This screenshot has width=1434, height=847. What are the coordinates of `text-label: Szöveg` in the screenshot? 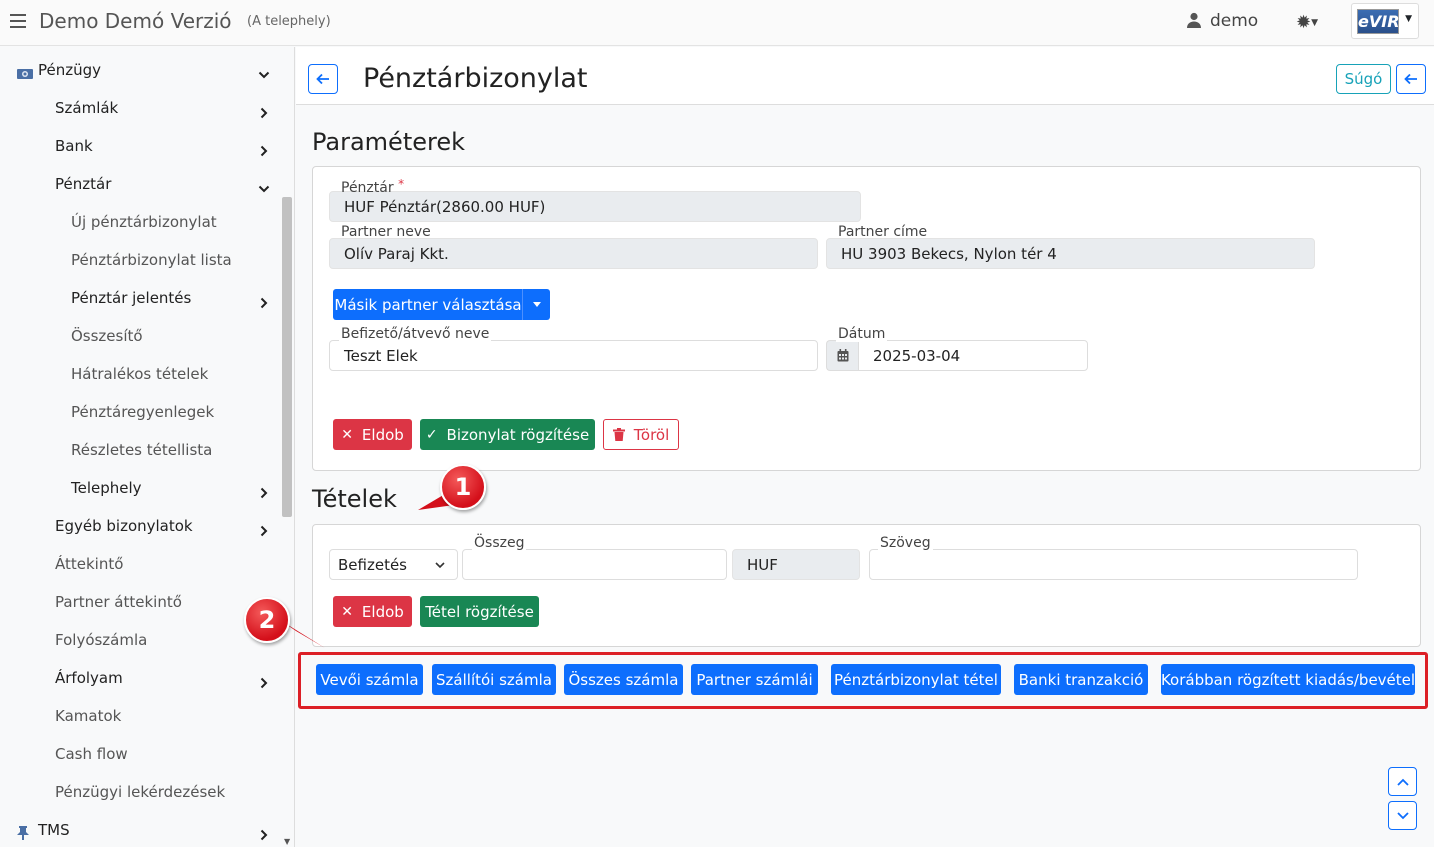 It's located at (905, 543).